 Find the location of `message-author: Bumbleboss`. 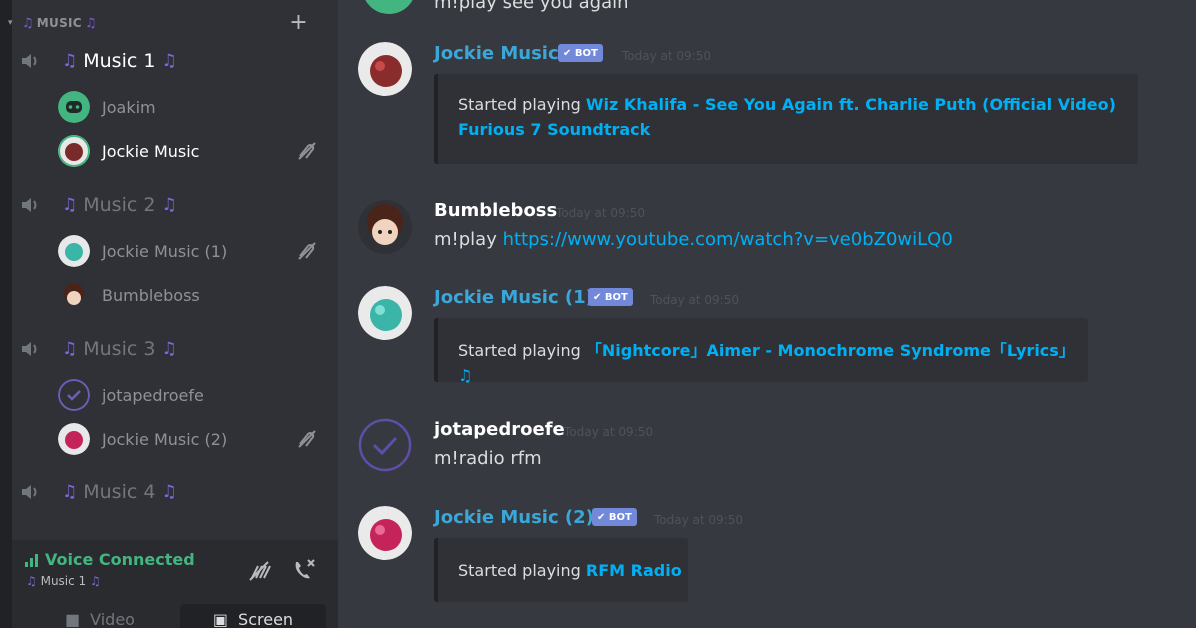

message-author: Bumbleboss is located at coordinates (495, 210).